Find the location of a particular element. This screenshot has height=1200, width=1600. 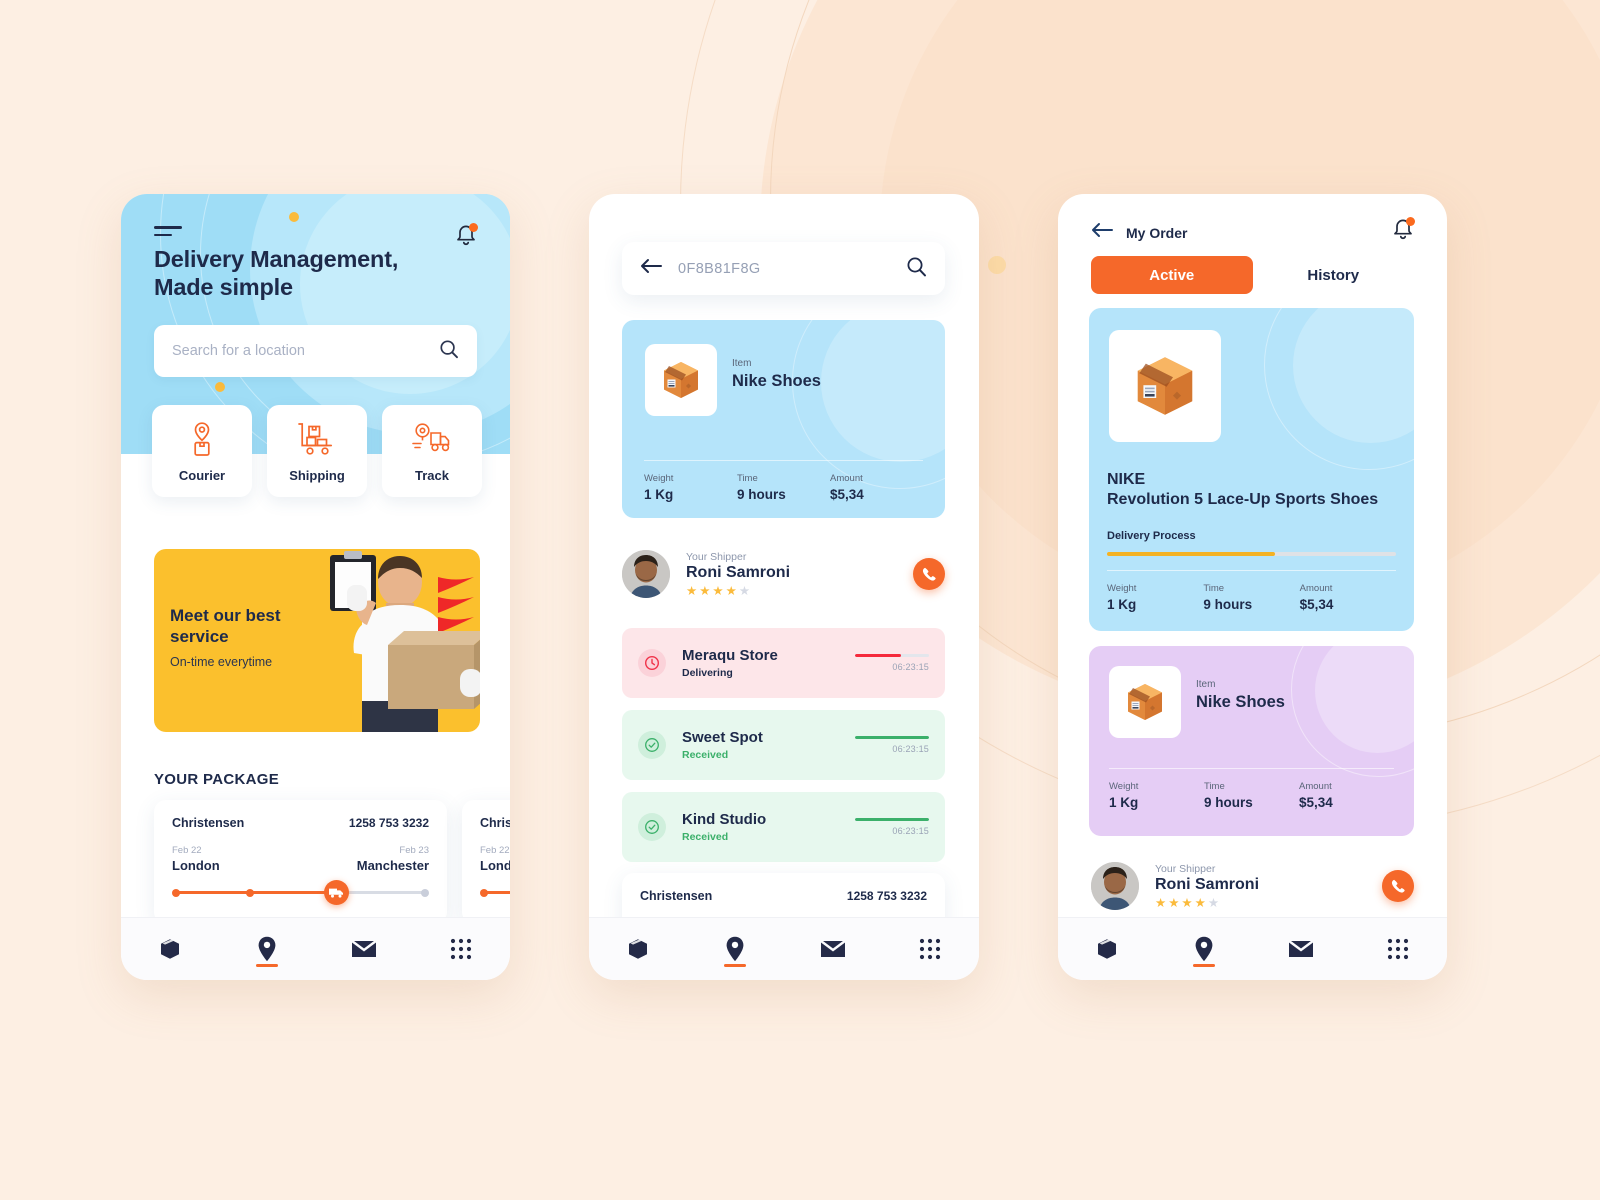

section-title-your-package: YOUR PACKAGE is located at coordinates (216, 779).